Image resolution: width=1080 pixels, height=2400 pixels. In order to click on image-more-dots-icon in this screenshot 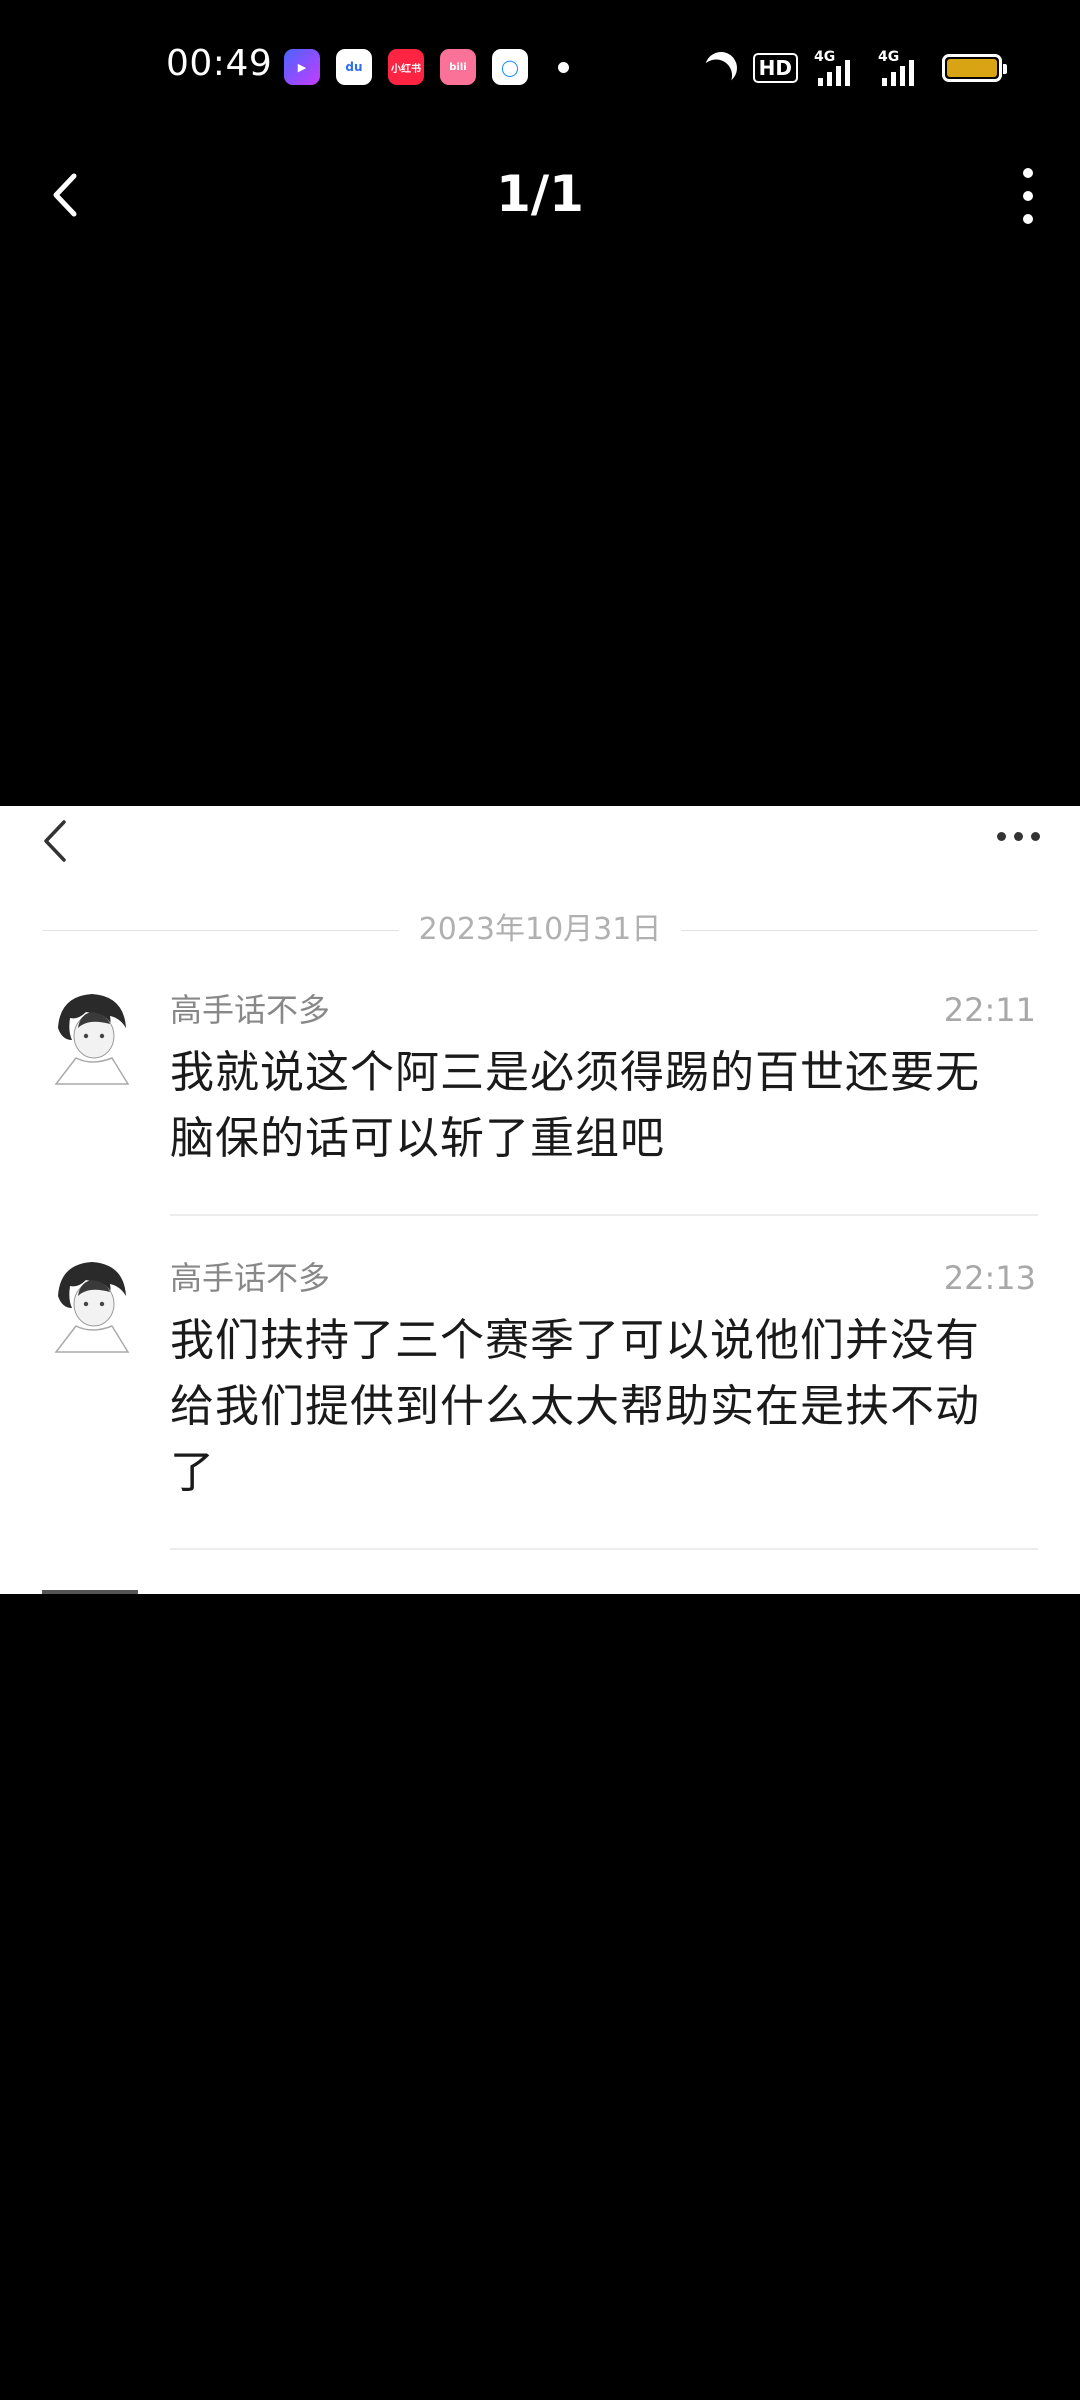, I will do `click(1018, 836)`.